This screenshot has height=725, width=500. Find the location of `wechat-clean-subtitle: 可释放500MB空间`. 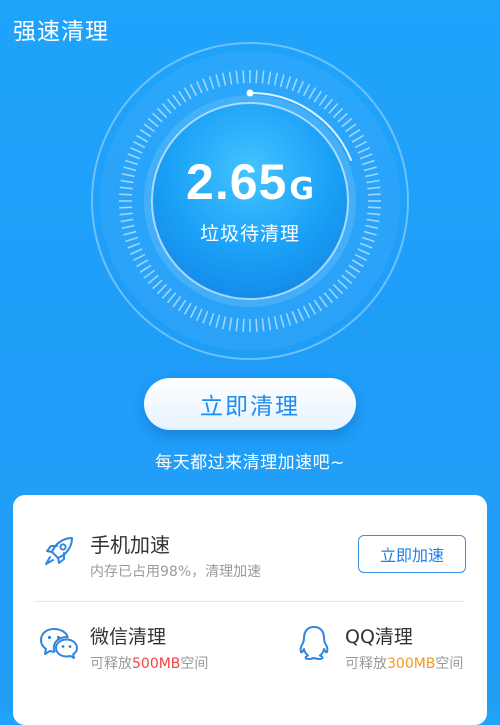

wechat-clean-subtitle: 可释放500MB空间 is located at coordinates (149, 664).